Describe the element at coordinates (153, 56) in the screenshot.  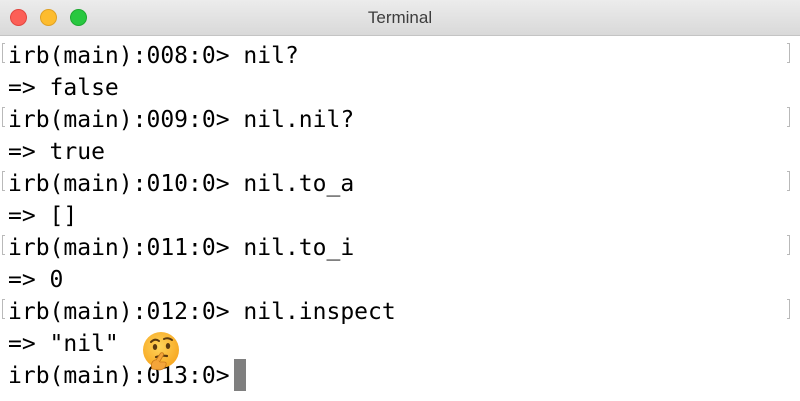
I see `irb-prompt-line: irb(main):008:0> nil?` at that location.